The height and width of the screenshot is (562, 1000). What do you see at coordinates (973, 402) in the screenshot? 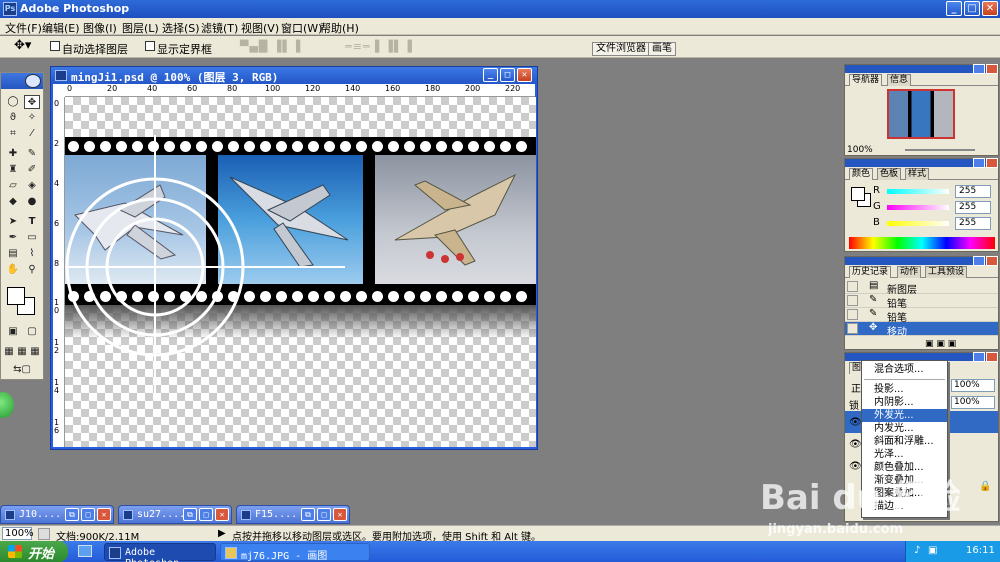
I see `fill-field: 100%` at bounding box center [973, 402].